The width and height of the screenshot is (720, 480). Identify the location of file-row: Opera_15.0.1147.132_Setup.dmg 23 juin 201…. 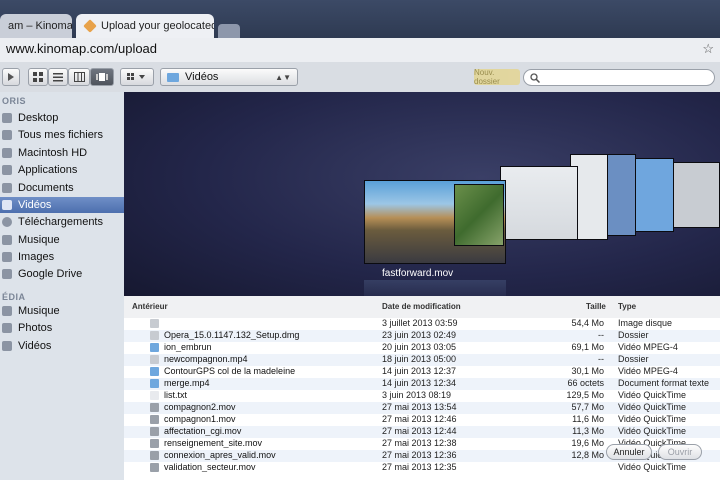
(422, 336).